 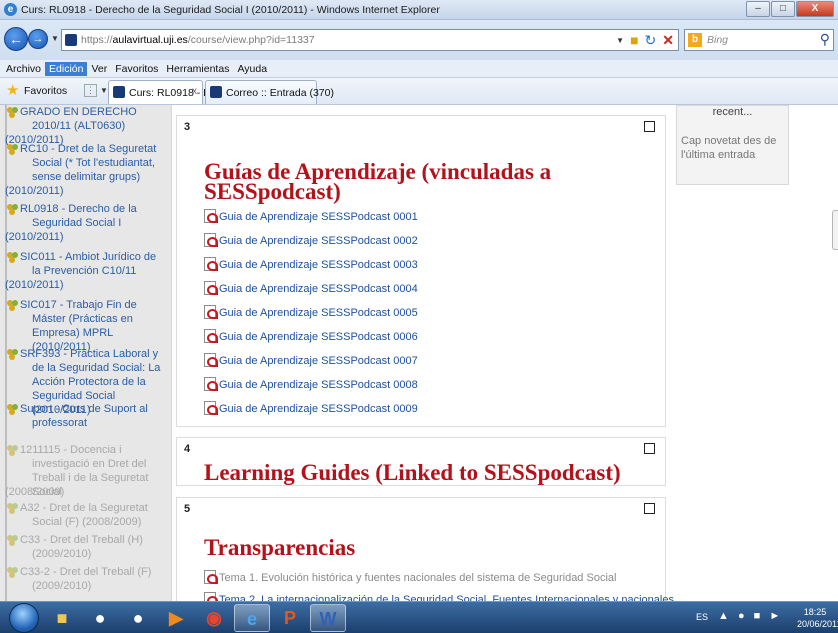 What do you see at coordinates (750, 616) in the screenshot?
I see `tray-icons: ▲ ● ■ ►` at bounding box center [750, 616].